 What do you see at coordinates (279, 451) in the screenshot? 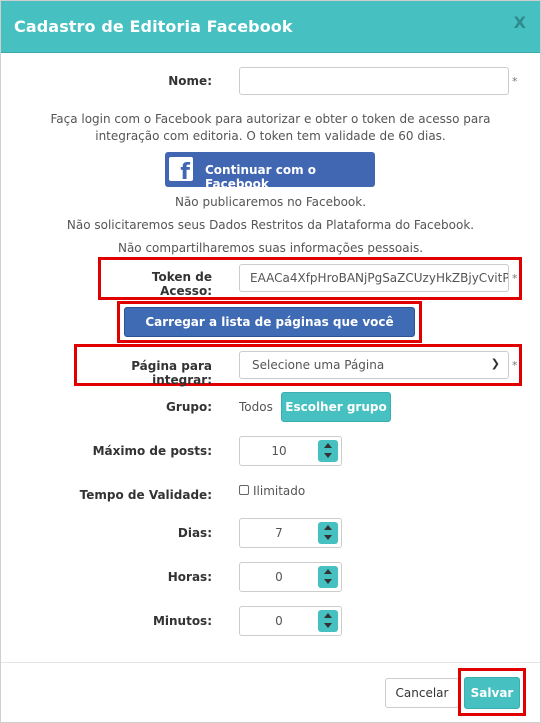
I see `max-posts-value: 10` at bounding box center [279, 451].